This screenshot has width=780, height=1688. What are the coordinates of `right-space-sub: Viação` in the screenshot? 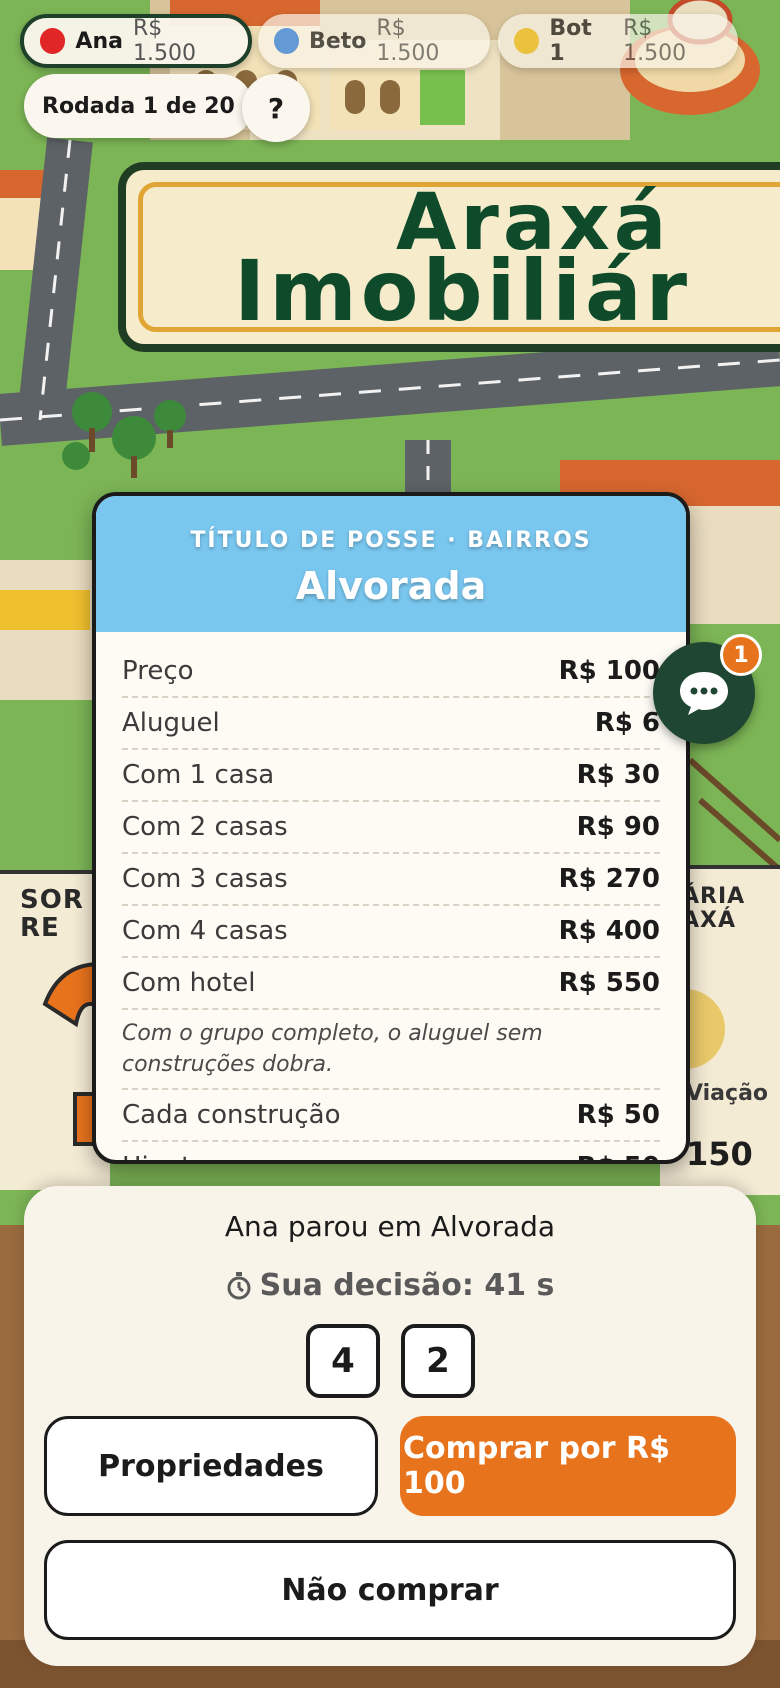 It's located at (727, 1093).